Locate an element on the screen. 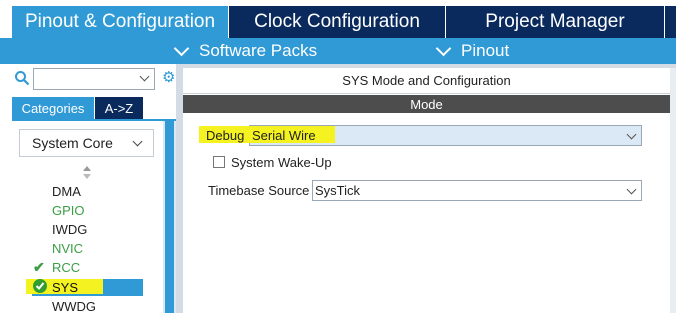 The image size is (676, 316). mode-section-header: Mode is located at coordinates (426, 104).